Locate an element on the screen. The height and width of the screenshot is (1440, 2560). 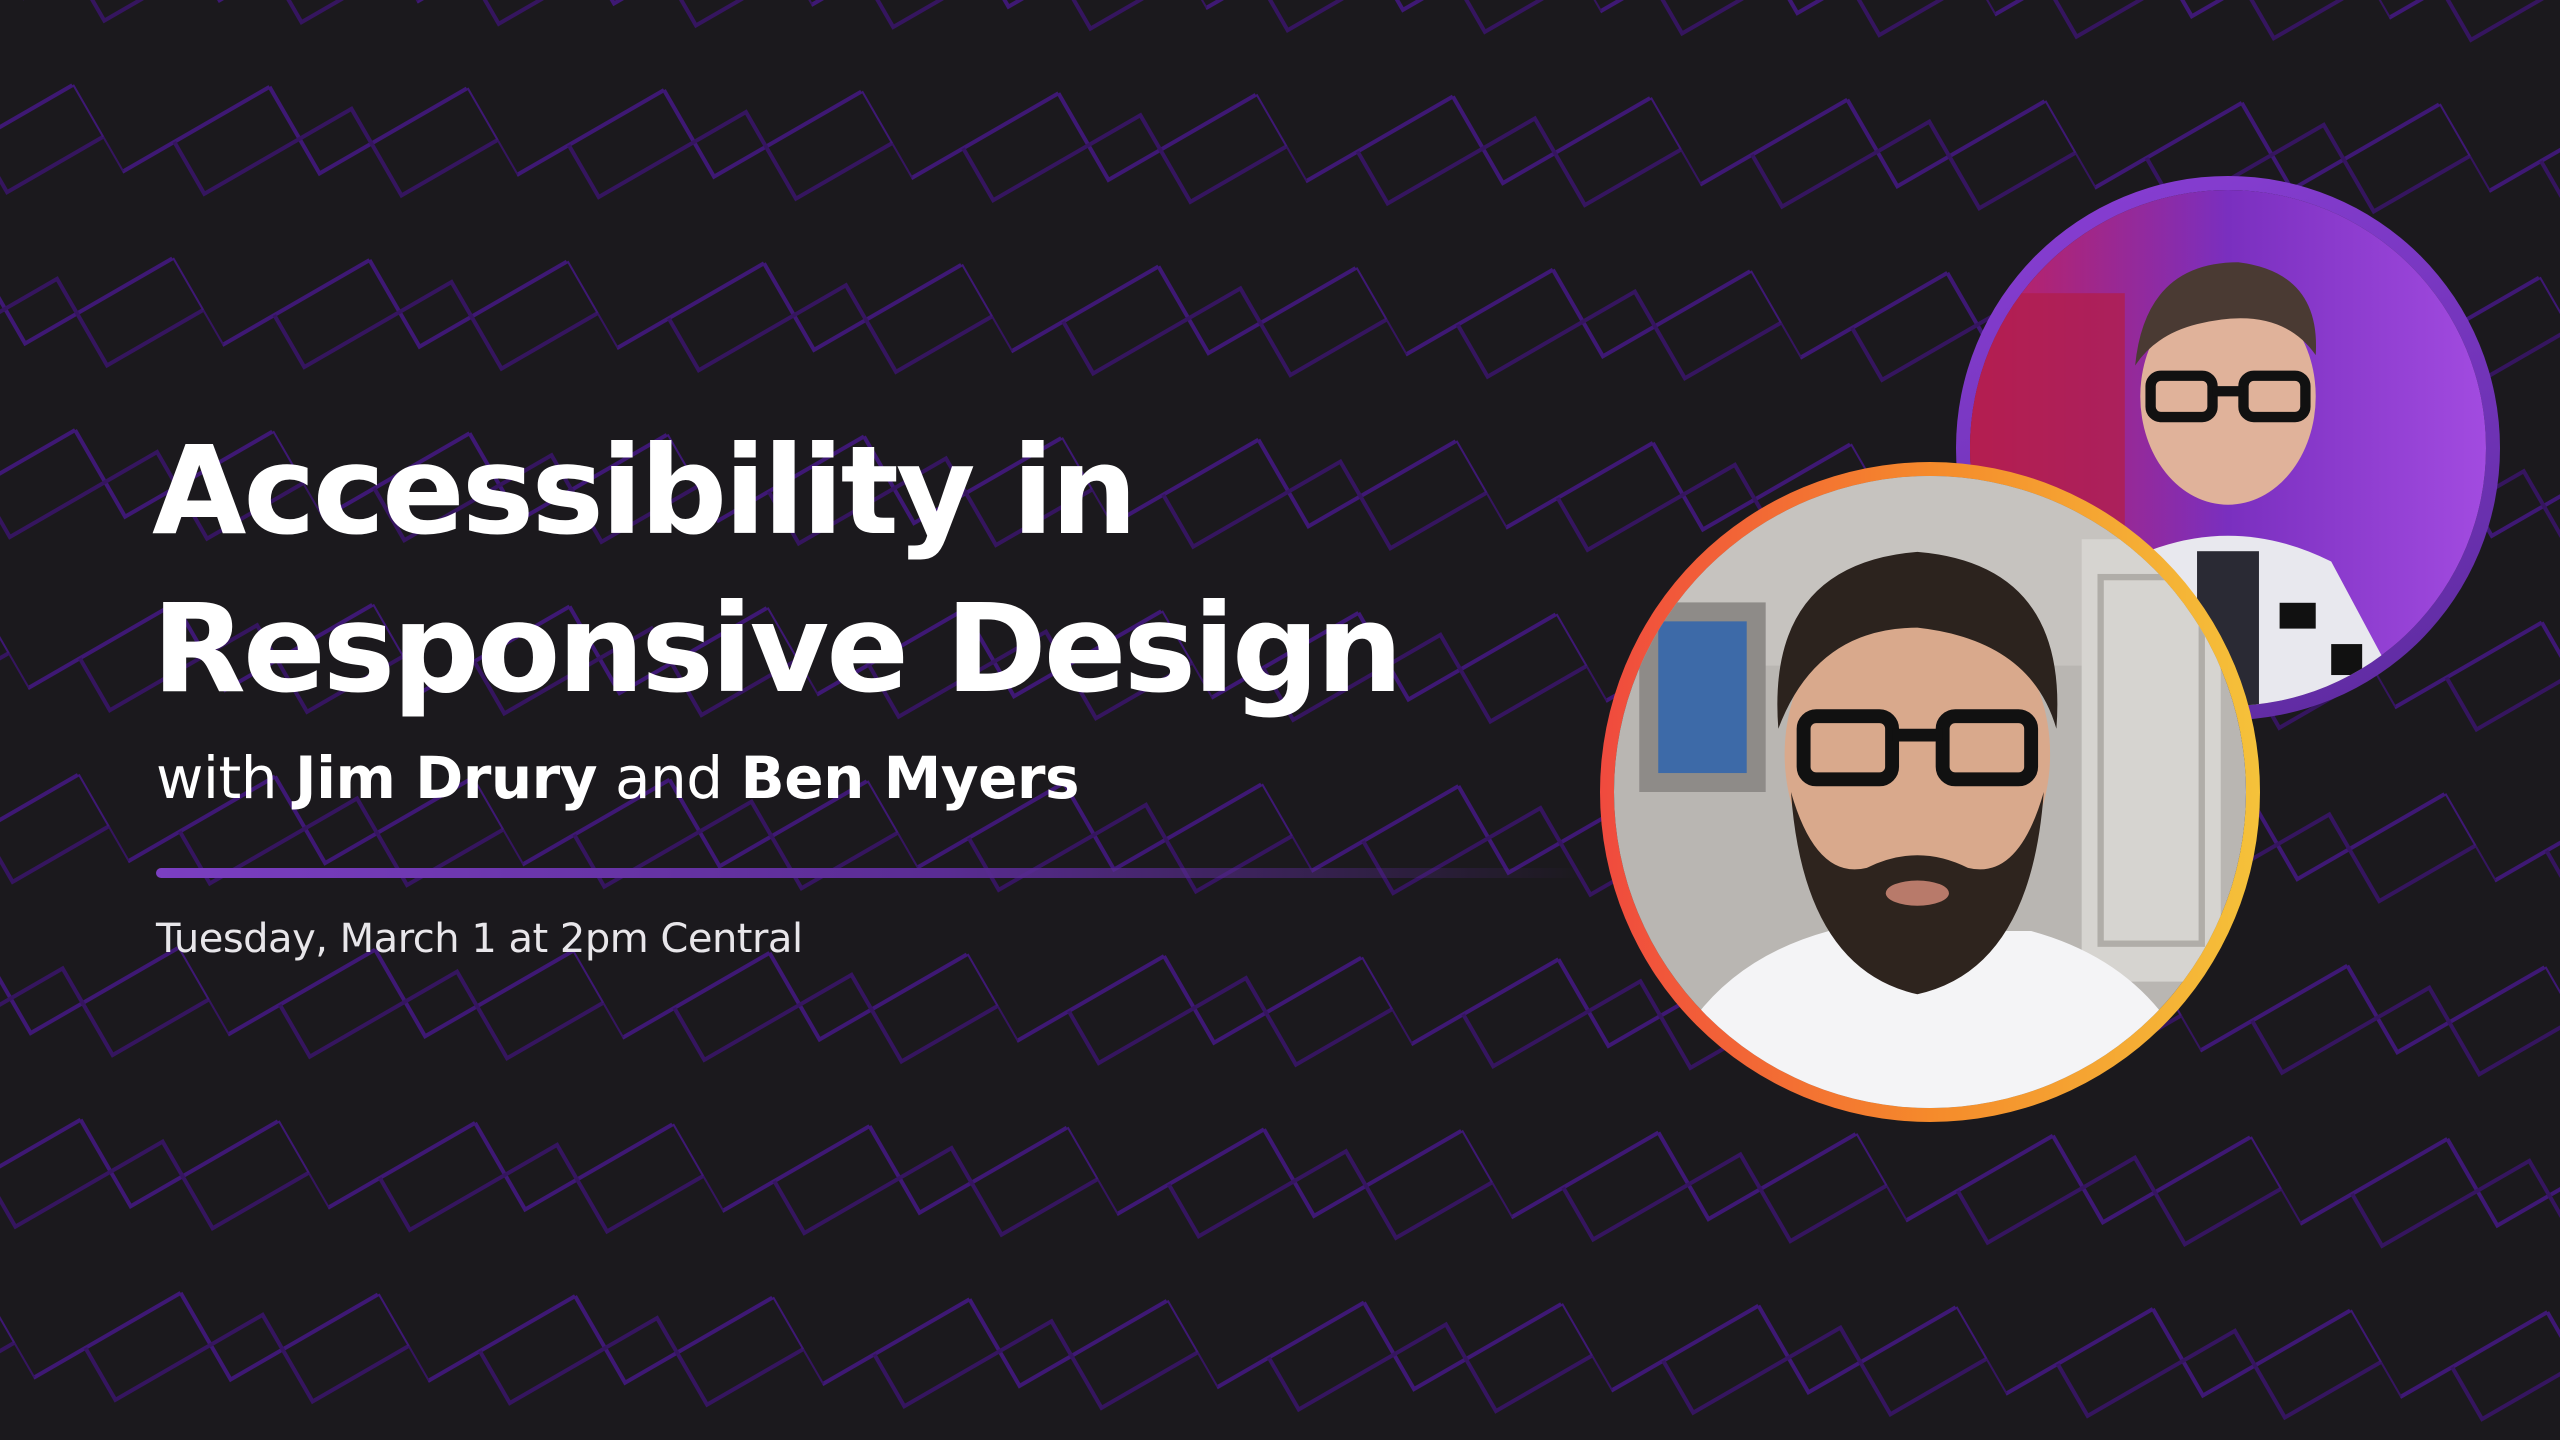
host-name-1: Jim Drury is located at coordinates (446, 778).